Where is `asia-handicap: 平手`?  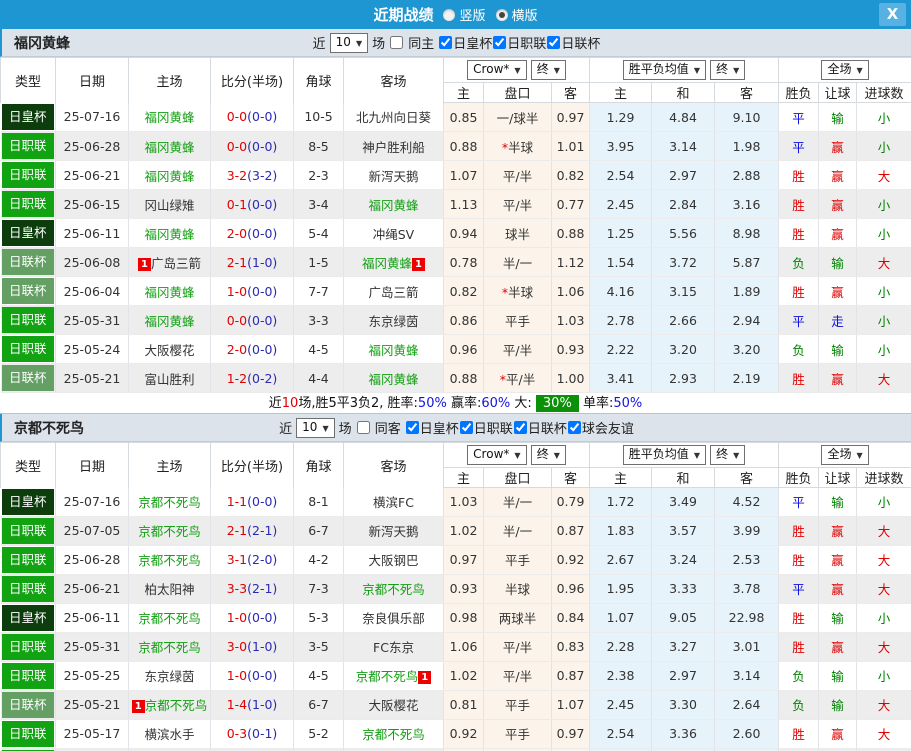 asia-handicap: 平手 is located at coordinates (517, 734).